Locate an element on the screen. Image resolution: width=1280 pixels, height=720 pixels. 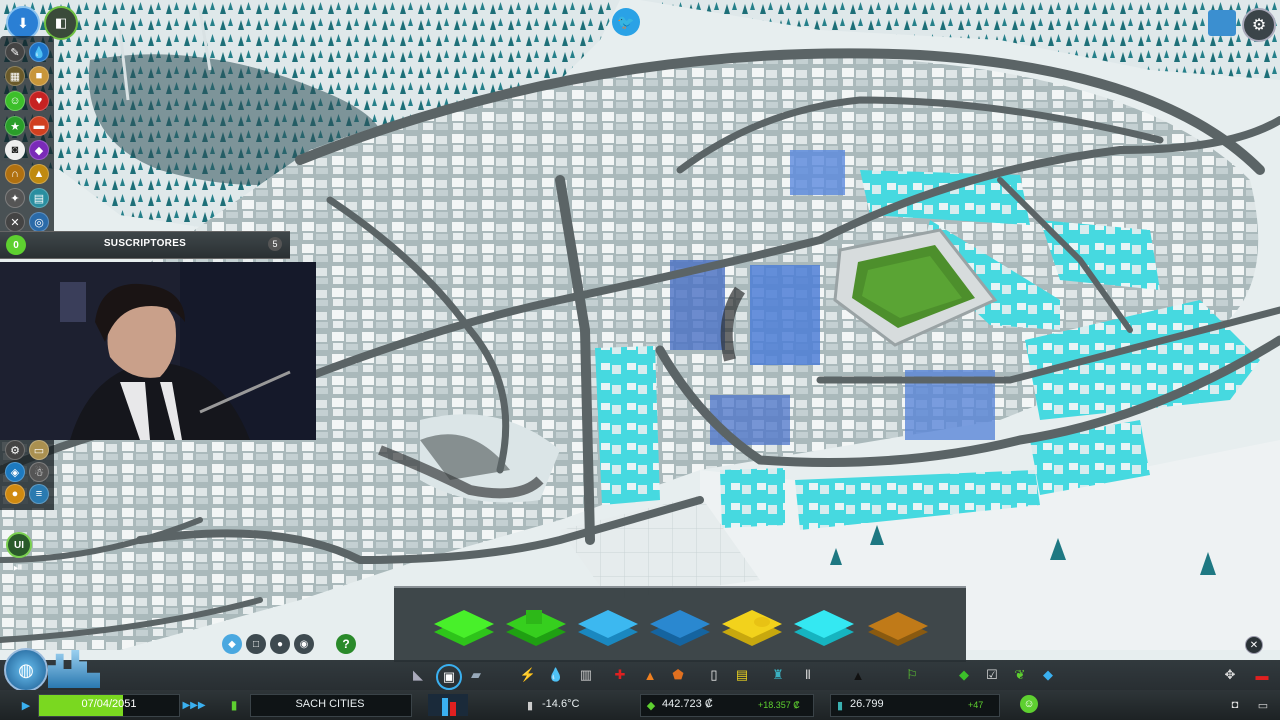
box-icon: ■ is located at coordinates (39, 76).